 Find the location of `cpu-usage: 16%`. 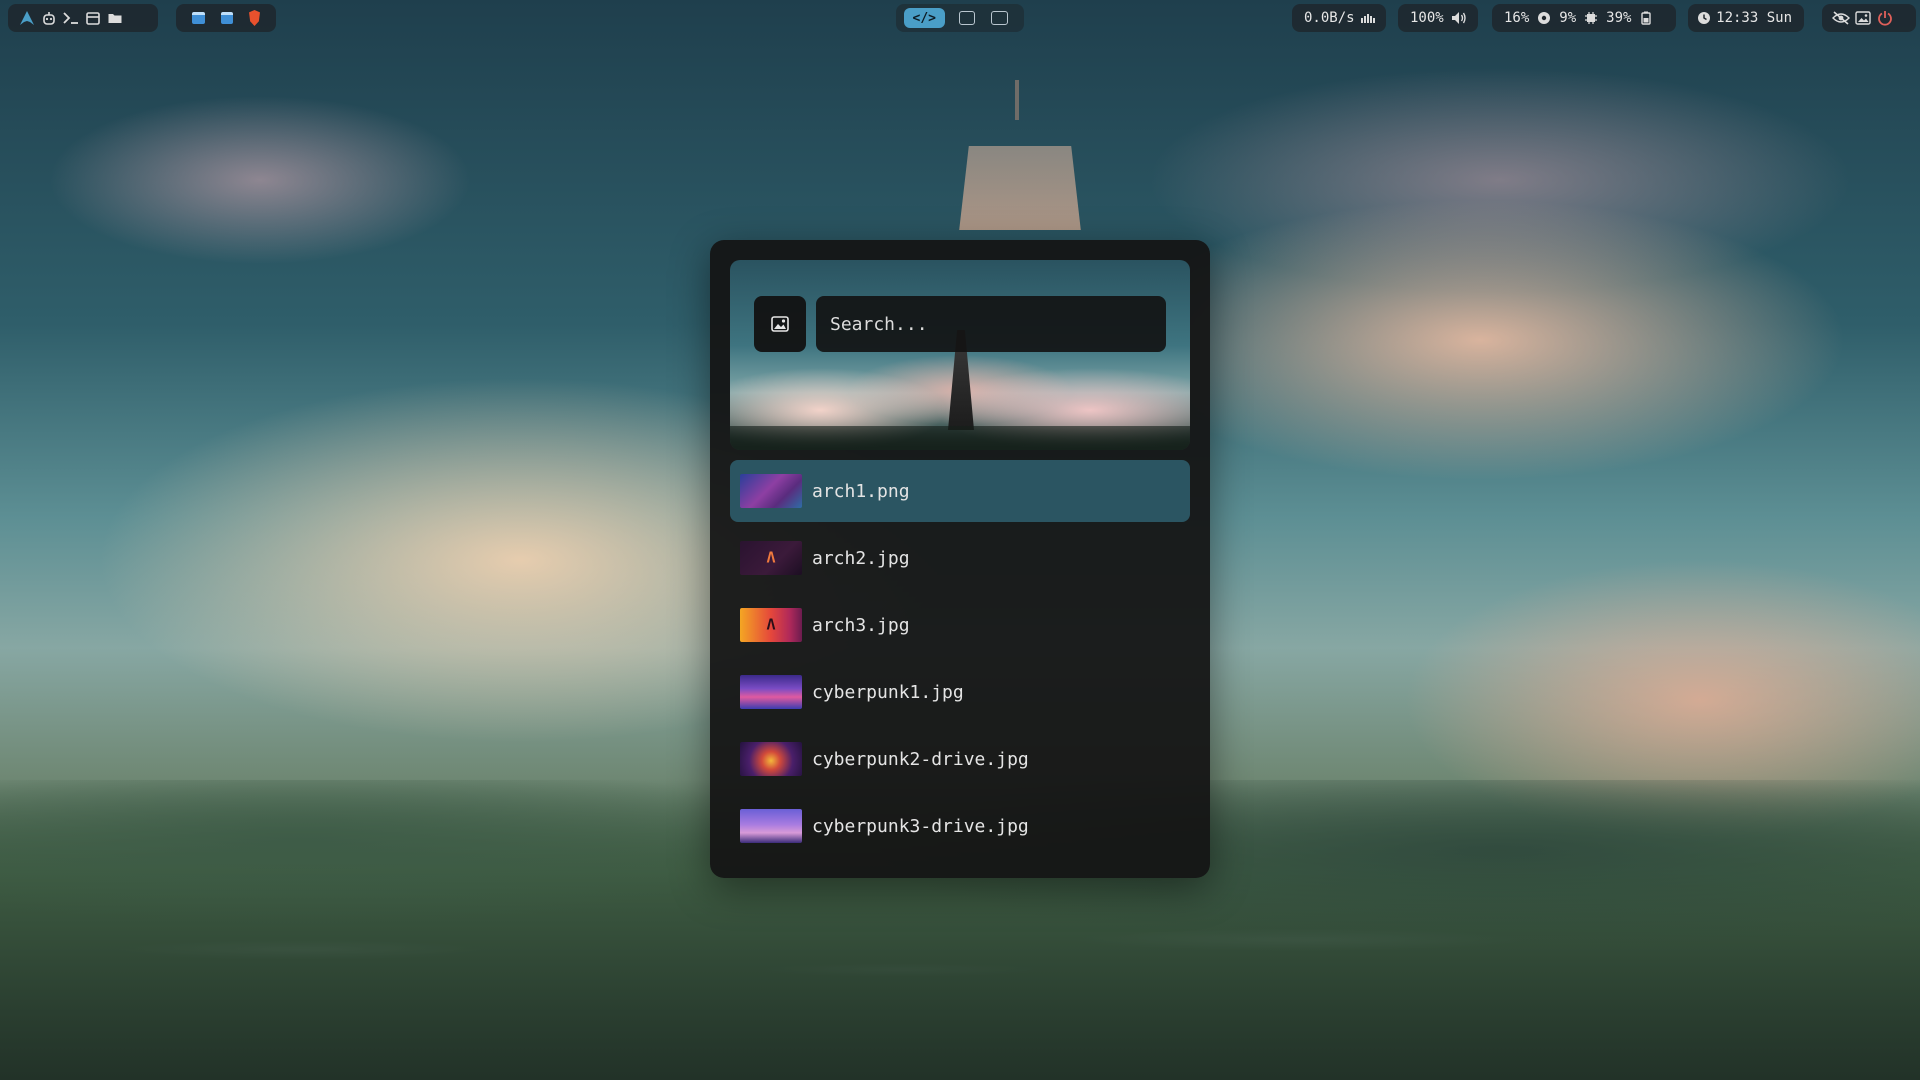

cpu-usage: 16% is located at coordinates (1517, 18).